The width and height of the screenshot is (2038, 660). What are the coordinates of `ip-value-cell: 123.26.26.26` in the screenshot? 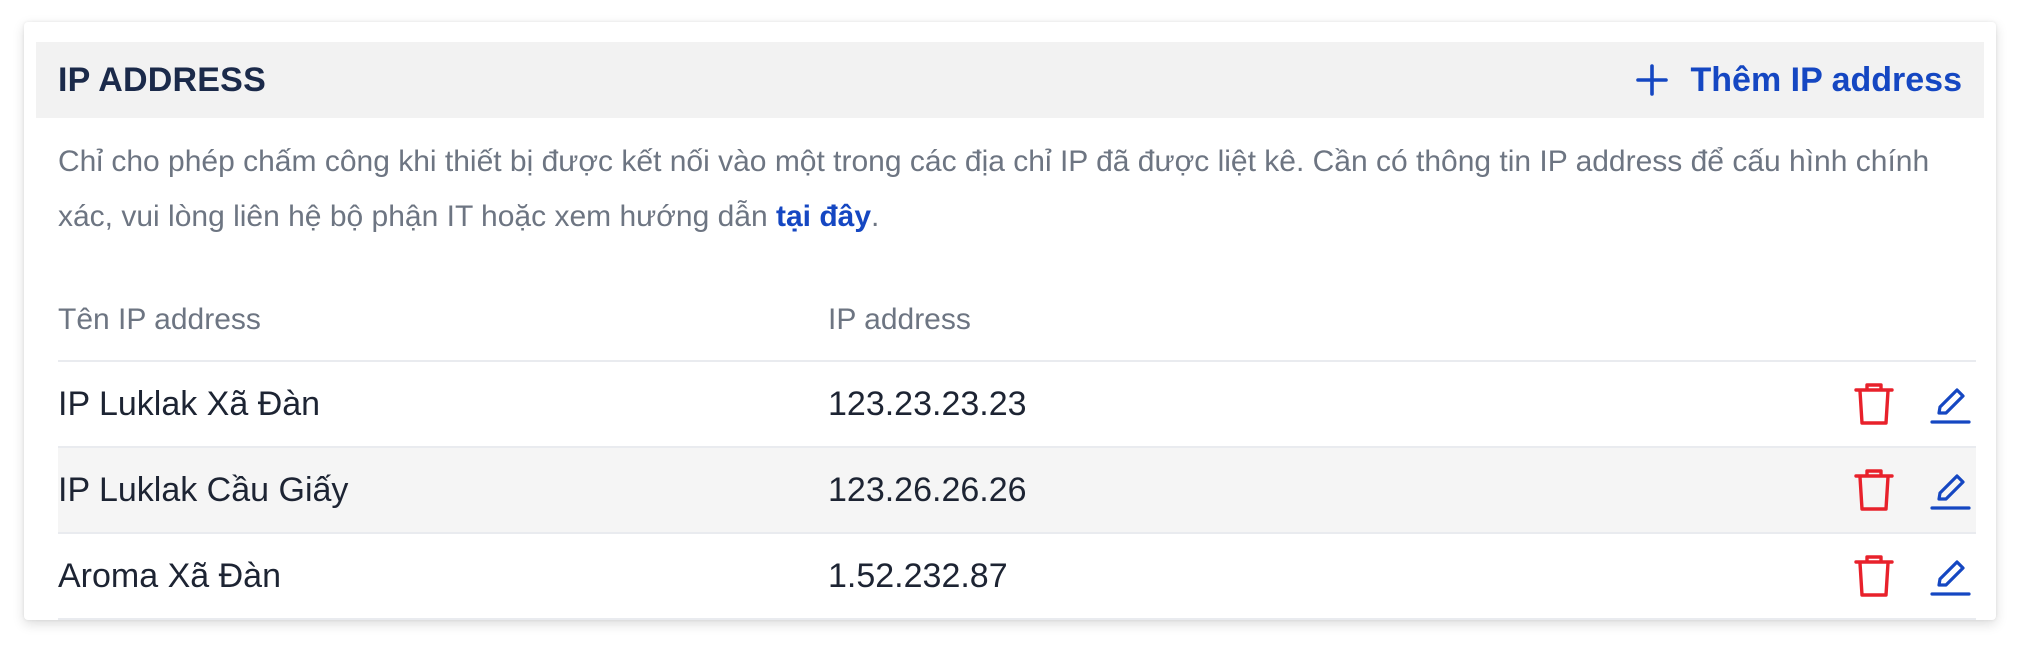 It's located at (927, 489).